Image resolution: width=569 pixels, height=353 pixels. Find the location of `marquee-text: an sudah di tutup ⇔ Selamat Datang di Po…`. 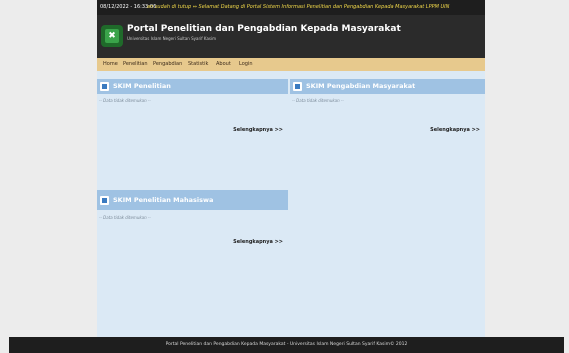

marquee-text: an sudah di tutup ⇔ Selamat Datang di Po… is located at coordinates (298, 7).